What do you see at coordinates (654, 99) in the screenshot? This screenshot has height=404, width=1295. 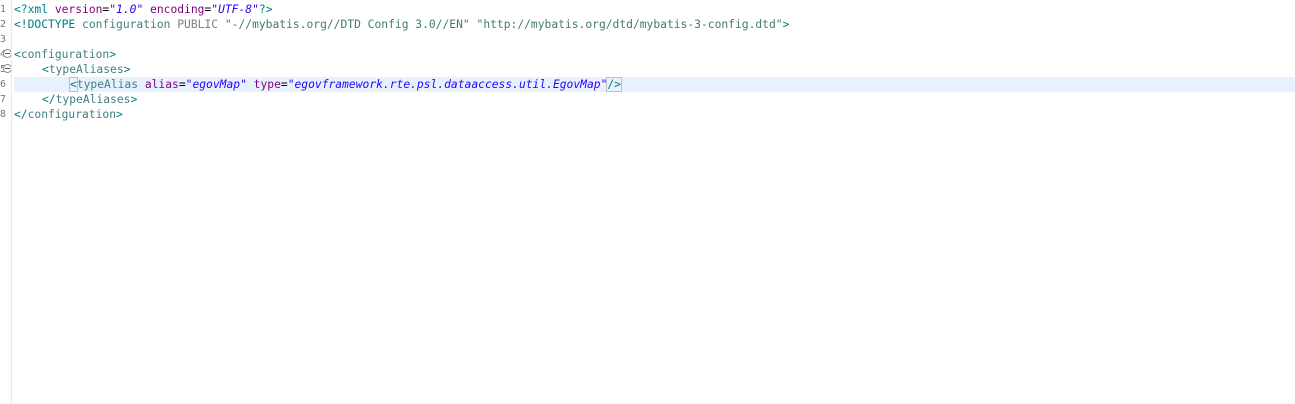 I see `code-line-typealiases-close: </typeAliases>` at bounding box center [654, 99].